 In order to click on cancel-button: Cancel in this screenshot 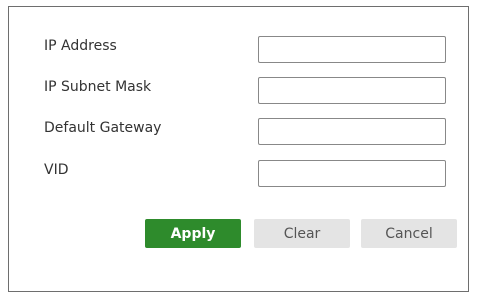, I will do `click(409, 233)`.